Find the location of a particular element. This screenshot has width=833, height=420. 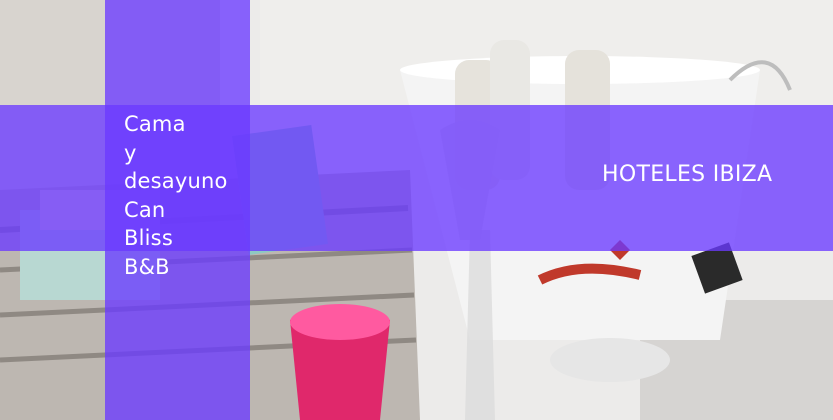

hotel-title-line: Can is located at coordinates (145, 209).